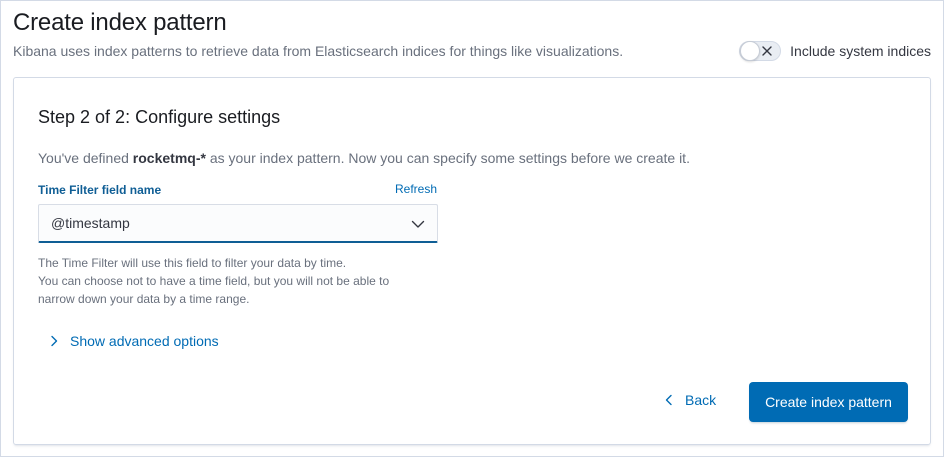 The width and height of the screenshot is (944, 457). I want to click on refresh-link: Refresh, so click(416, 189).